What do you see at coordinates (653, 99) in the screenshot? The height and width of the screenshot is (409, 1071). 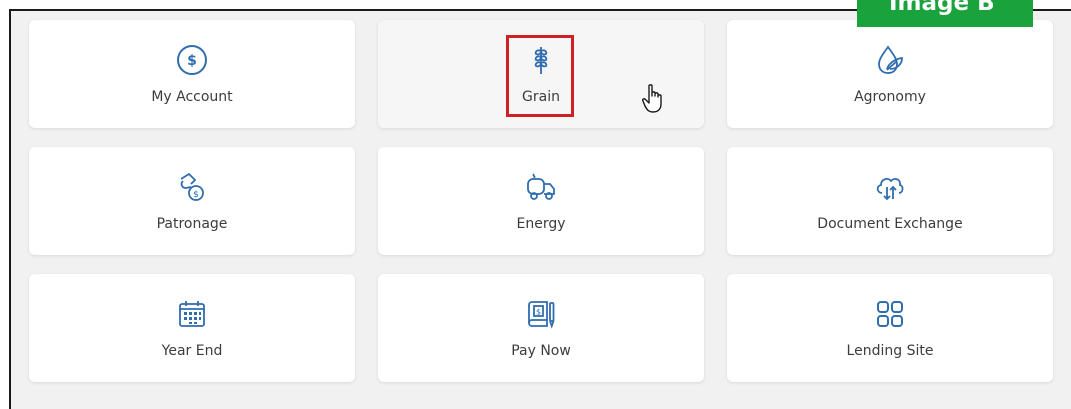 I see `hand-pointer-icon` at bounding box center [653, 99].